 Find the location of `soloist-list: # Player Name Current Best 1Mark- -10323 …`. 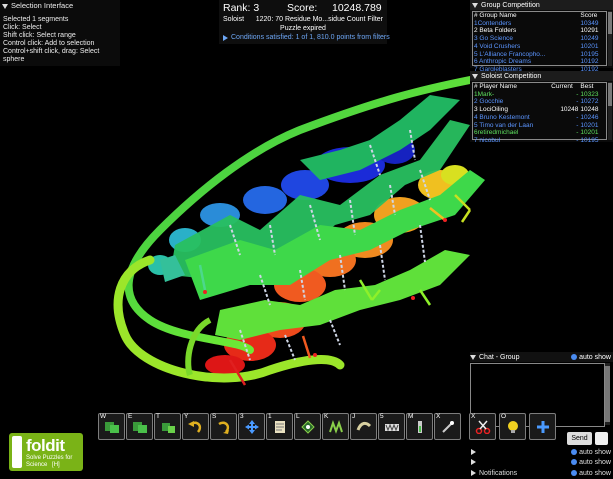

soloist-list: # Player Name Current Best 1Mark- -10323 … is located at coordinates (539, 113).